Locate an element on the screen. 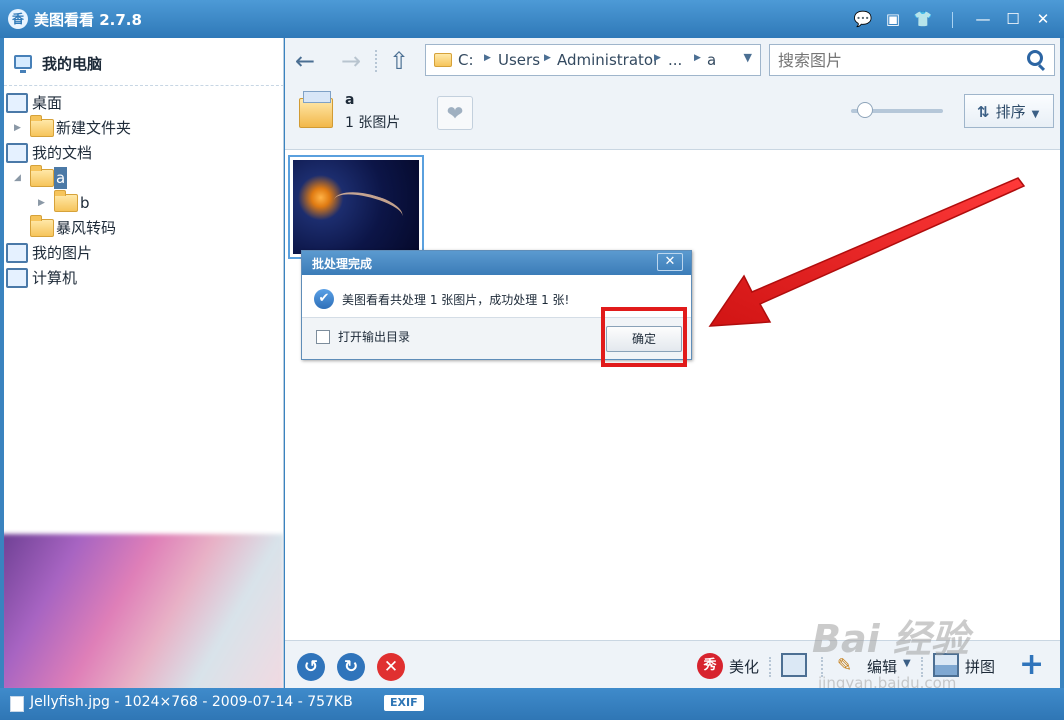  highlight-box is located at coordinates (644, 337).